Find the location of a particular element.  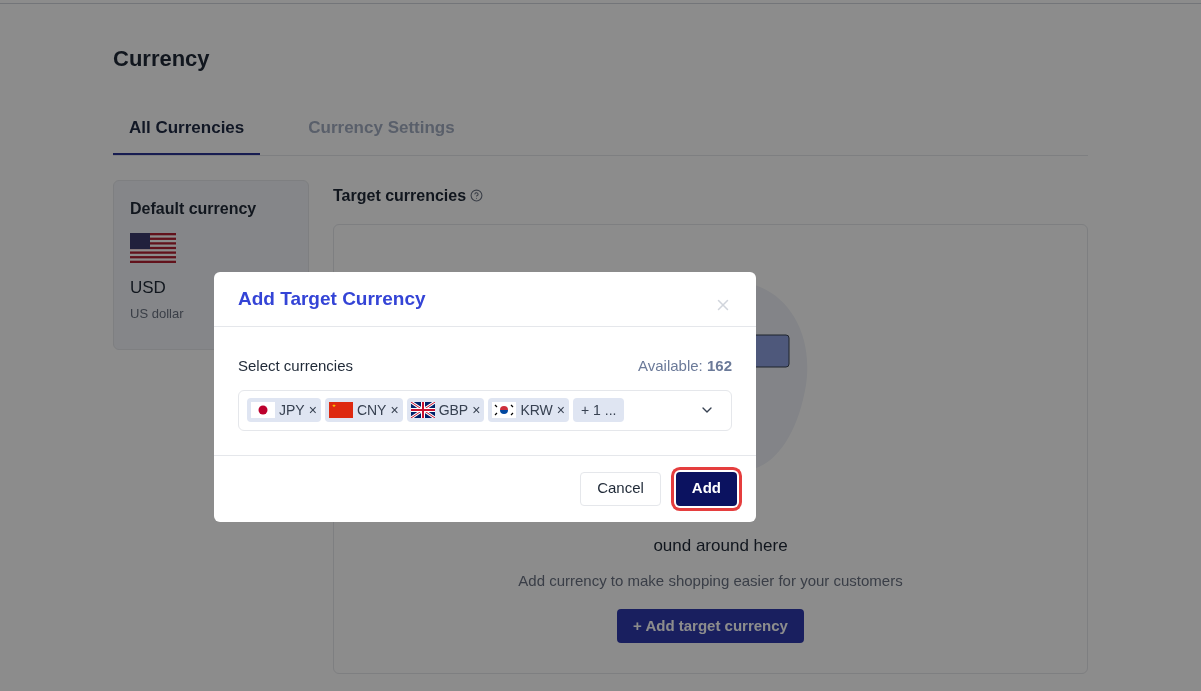

dialog-title: Add Target Currency is located at coordinates (332, 298).